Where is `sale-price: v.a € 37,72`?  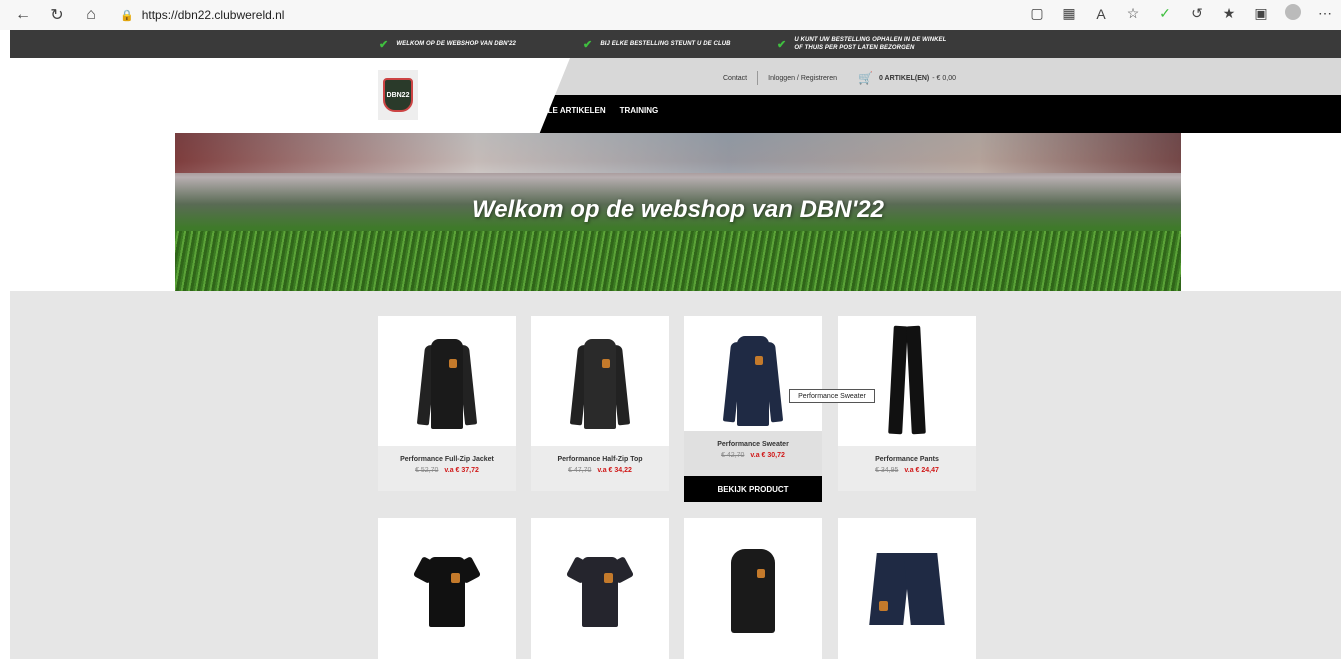
sale-price: v.a € 37,72 is located at coordinates (461, 470).